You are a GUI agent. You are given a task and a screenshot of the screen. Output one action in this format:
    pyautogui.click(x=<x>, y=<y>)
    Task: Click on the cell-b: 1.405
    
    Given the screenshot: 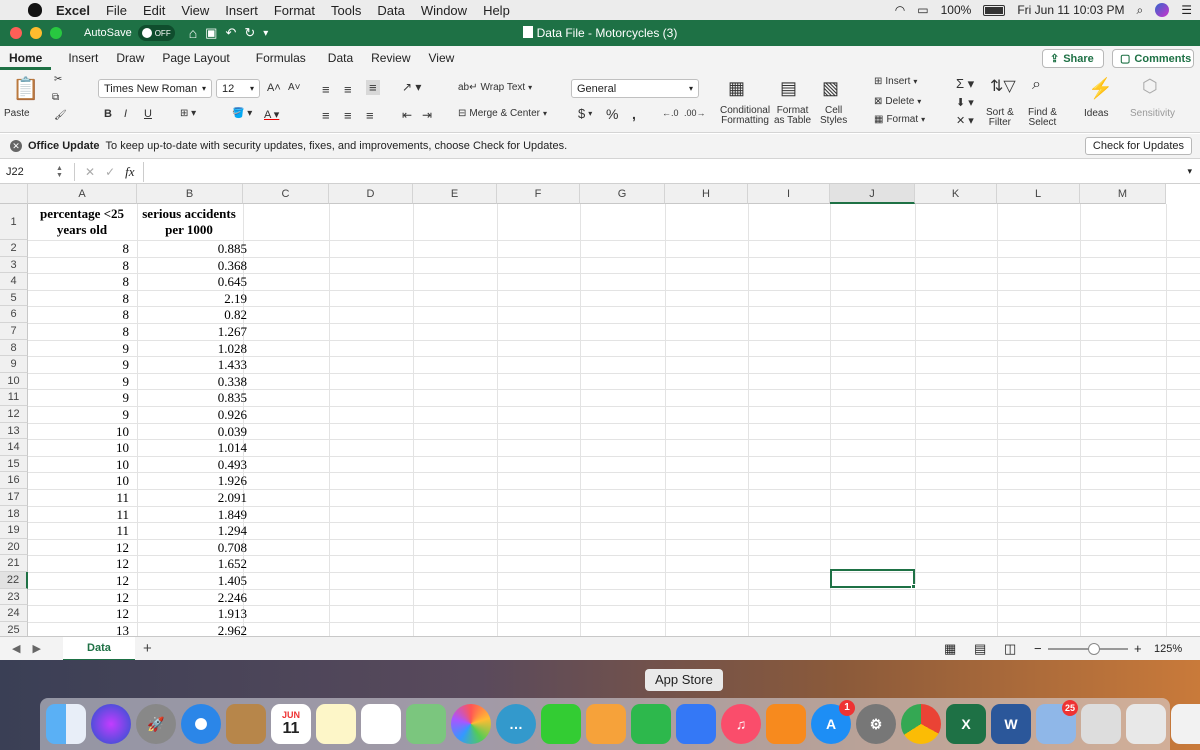 What is the action you would take?
    pyautogui.click(x=192, y=581)
    